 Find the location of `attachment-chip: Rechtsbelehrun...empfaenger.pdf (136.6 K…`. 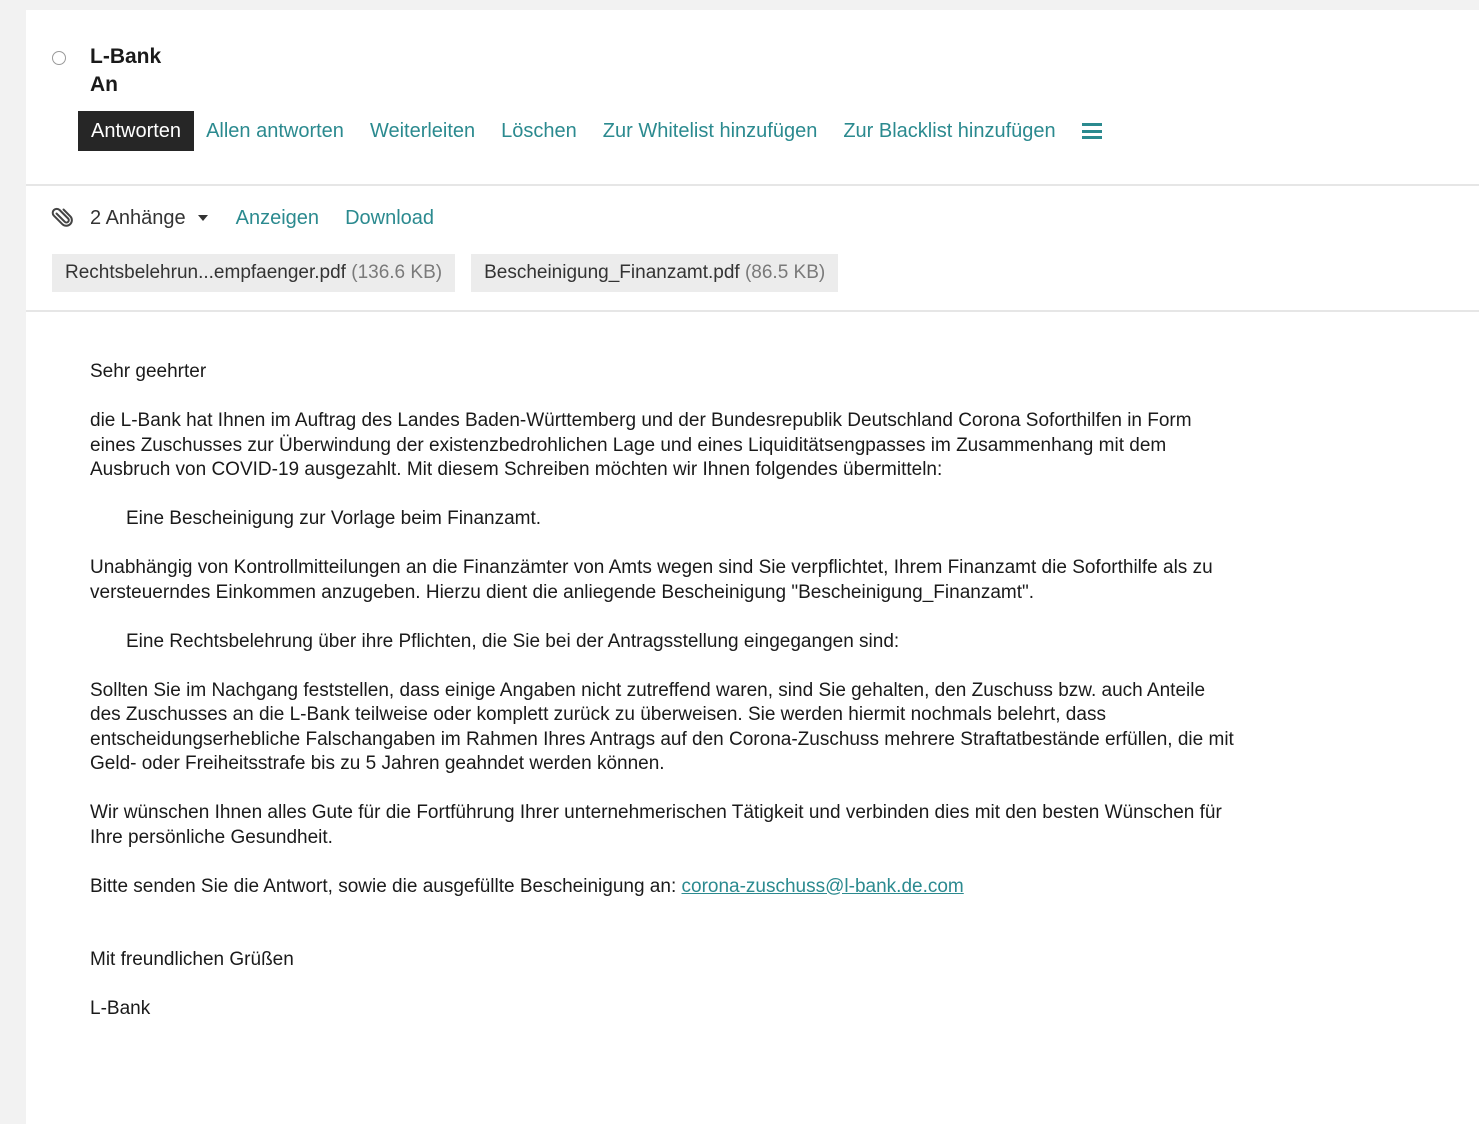

attachment-chip: Rechtsbelehrun...empfaenger.pdf (136.6 K… is located at coordinates (254, 273).